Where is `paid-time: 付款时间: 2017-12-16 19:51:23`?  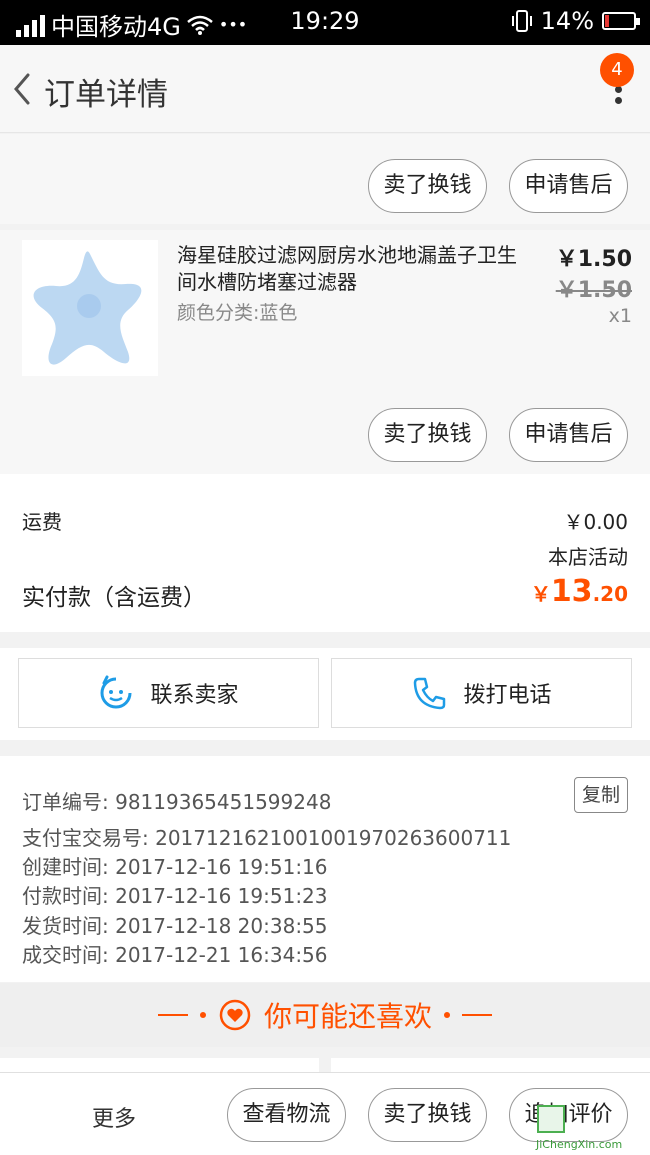 paid-time: 付款时间: 2017-12-16 19:51:23 is located at coordinates (175, 896).